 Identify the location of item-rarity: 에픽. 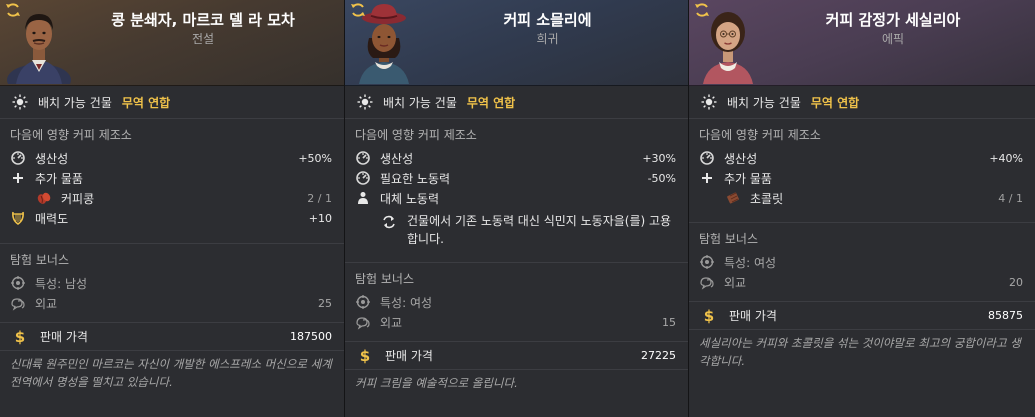
(893, 39).